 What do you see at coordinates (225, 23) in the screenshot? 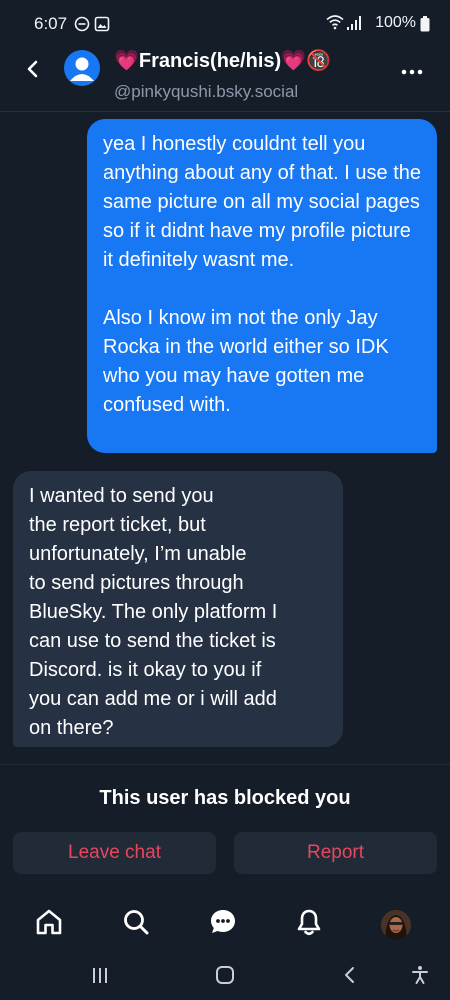
I see `status-bar: 6:07 100%` at bounding box center [225, 23].